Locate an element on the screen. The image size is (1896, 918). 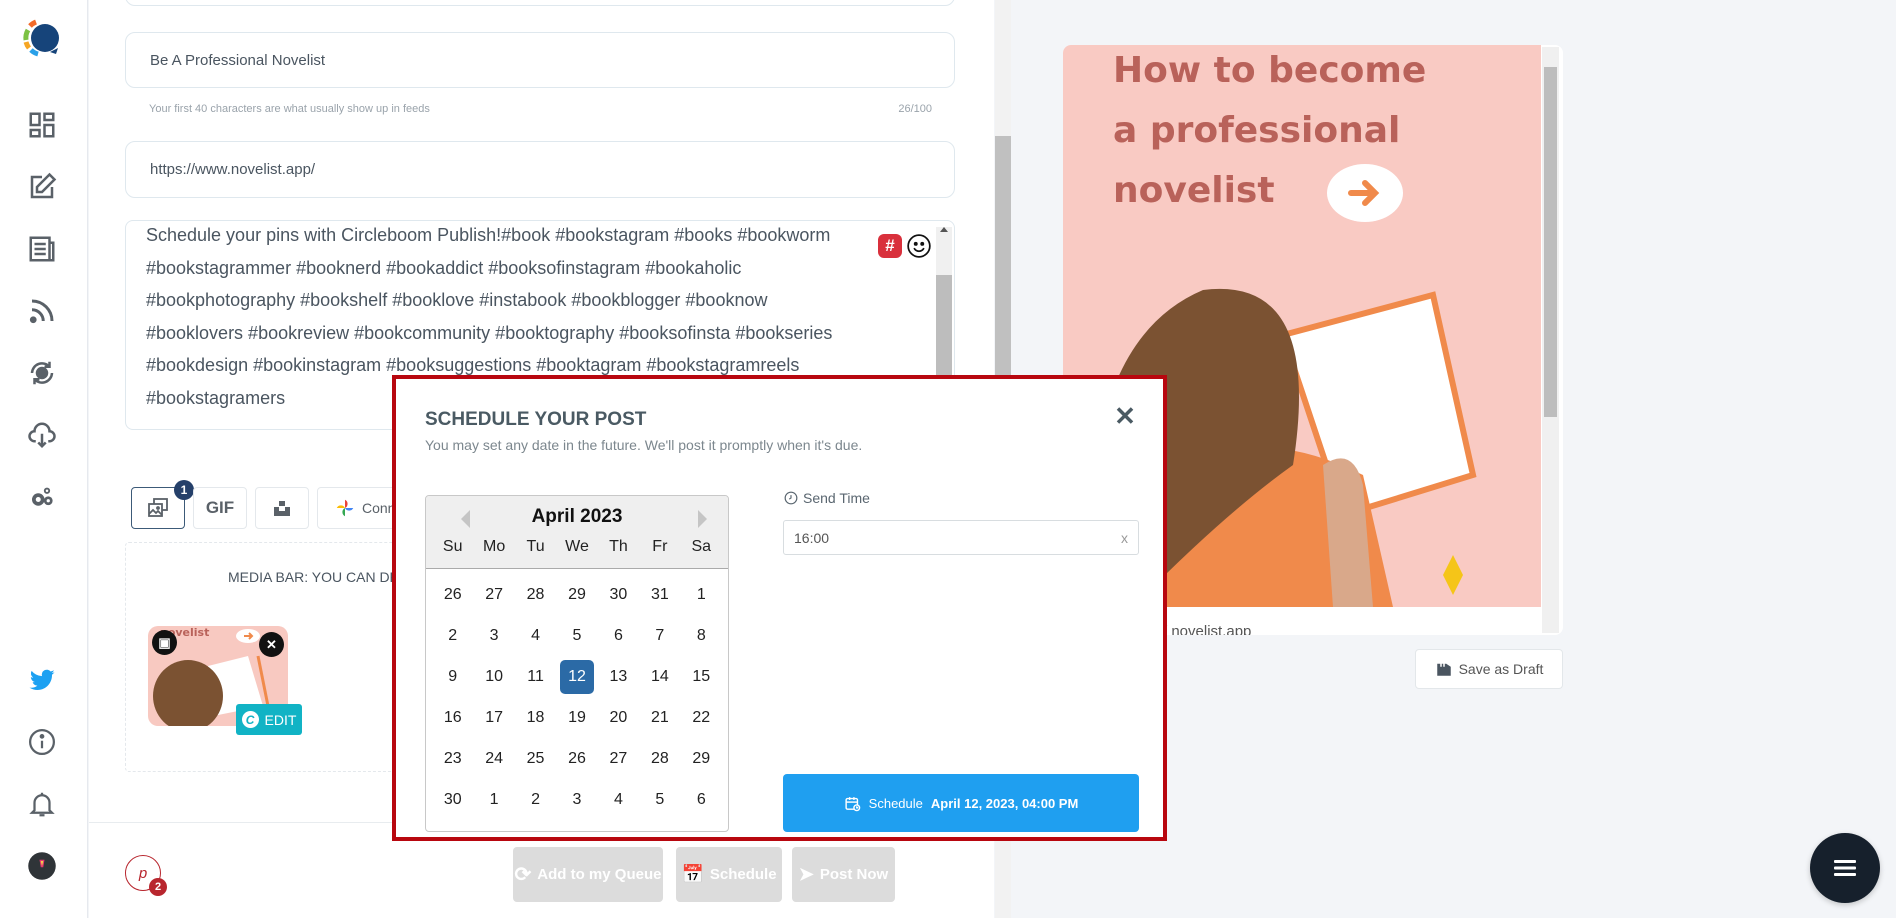
calendar-day: 21 is located at coordinates (659, 718).